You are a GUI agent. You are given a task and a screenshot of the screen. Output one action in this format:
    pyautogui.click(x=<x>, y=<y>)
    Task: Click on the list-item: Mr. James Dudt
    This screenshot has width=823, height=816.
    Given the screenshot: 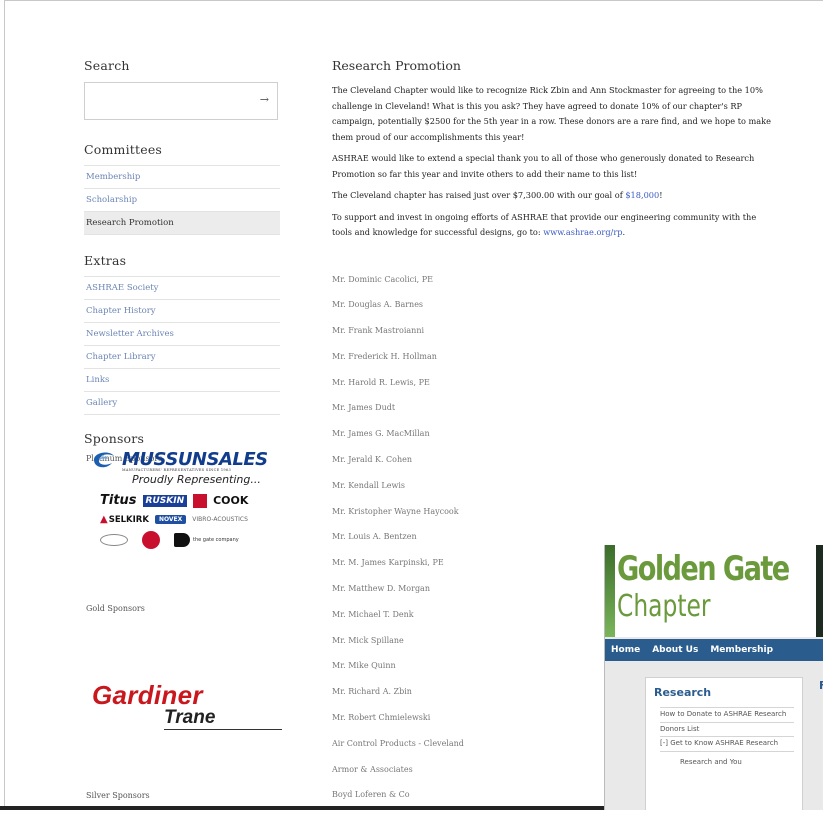 What is the action you would take?
    pyautogui.click(x=552, y=416)
    